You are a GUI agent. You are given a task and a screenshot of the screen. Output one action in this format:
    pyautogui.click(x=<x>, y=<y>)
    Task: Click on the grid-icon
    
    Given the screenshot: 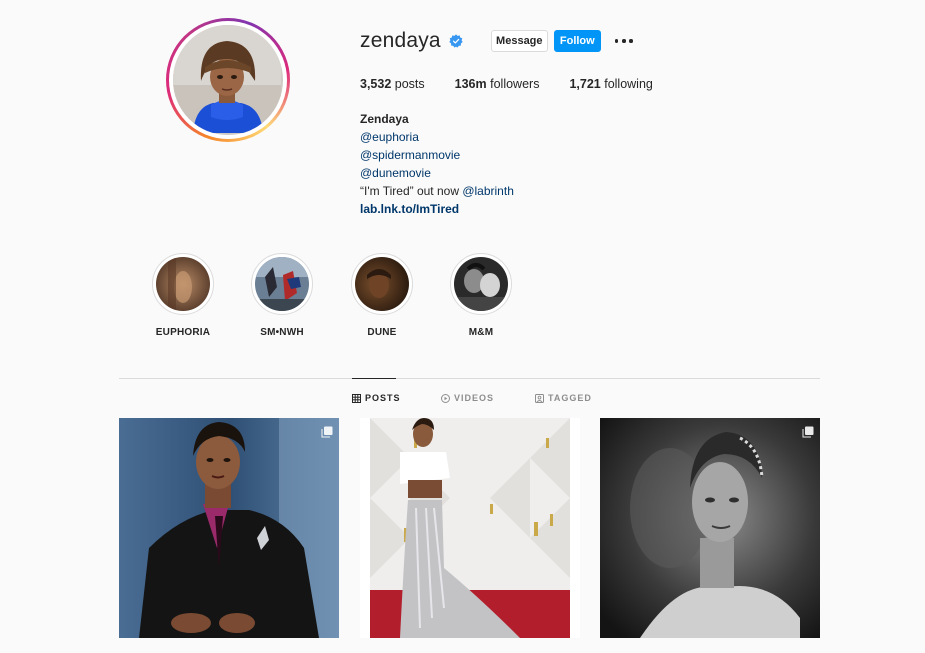 What is the action you would take?
    pyautogui.click(x=356, y=398)
    